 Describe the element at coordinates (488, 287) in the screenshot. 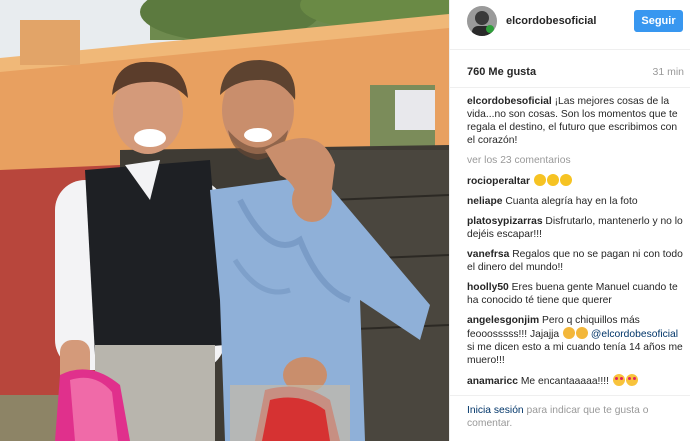

I see `comment-username: hoolly50` at that location.